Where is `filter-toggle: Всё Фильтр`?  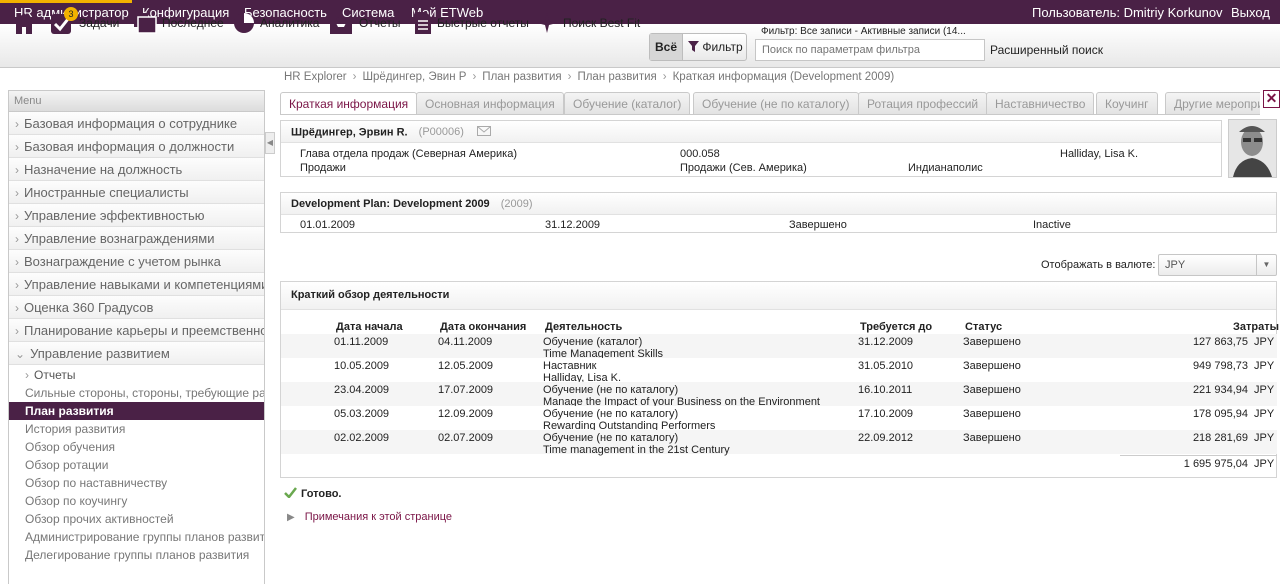
filter-toggle: Всё Фильтр is located at coordinates (698, 47).